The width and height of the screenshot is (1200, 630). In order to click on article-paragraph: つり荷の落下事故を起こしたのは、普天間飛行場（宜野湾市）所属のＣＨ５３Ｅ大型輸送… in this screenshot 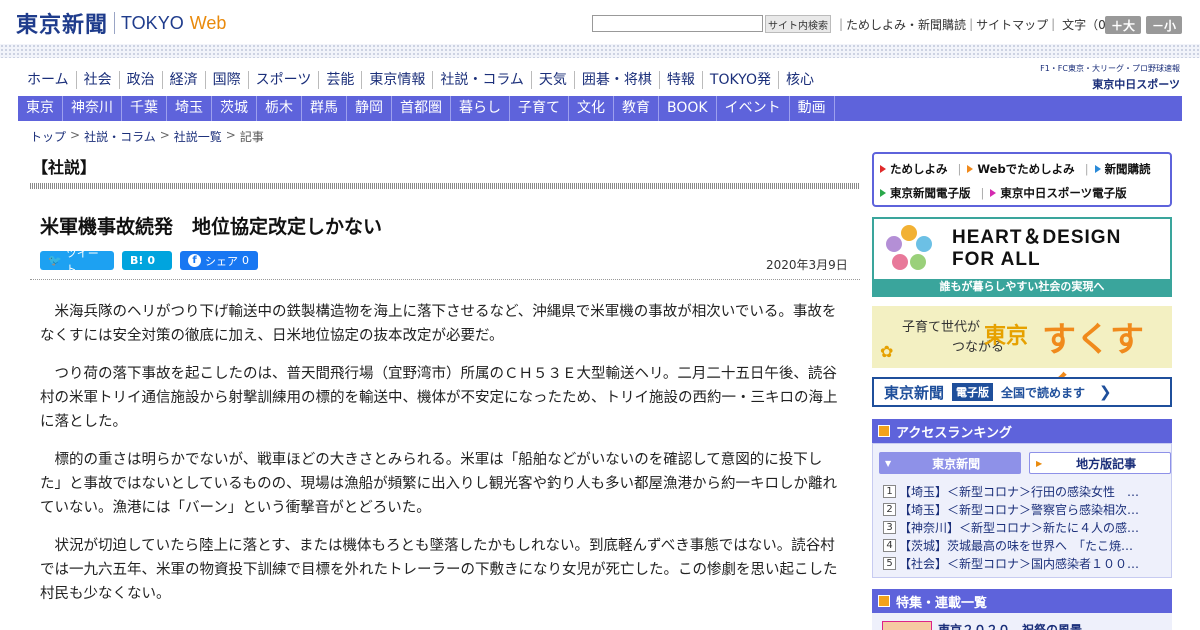, I will do `click(439, 398)`.